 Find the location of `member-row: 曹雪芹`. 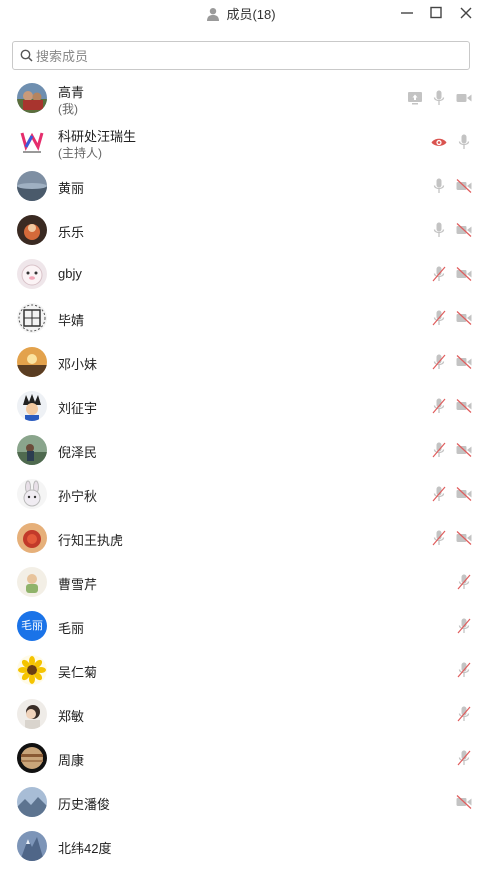

member-row: 曹雪芹 is located at coordinates (241, 582).